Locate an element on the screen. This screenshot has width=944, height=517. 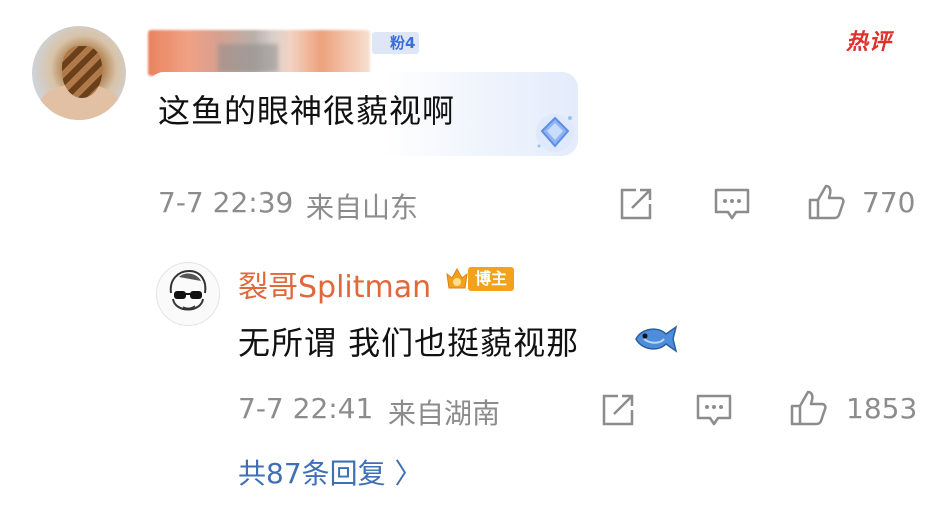
reply-comment-icon is located at coordinates (714, 410).